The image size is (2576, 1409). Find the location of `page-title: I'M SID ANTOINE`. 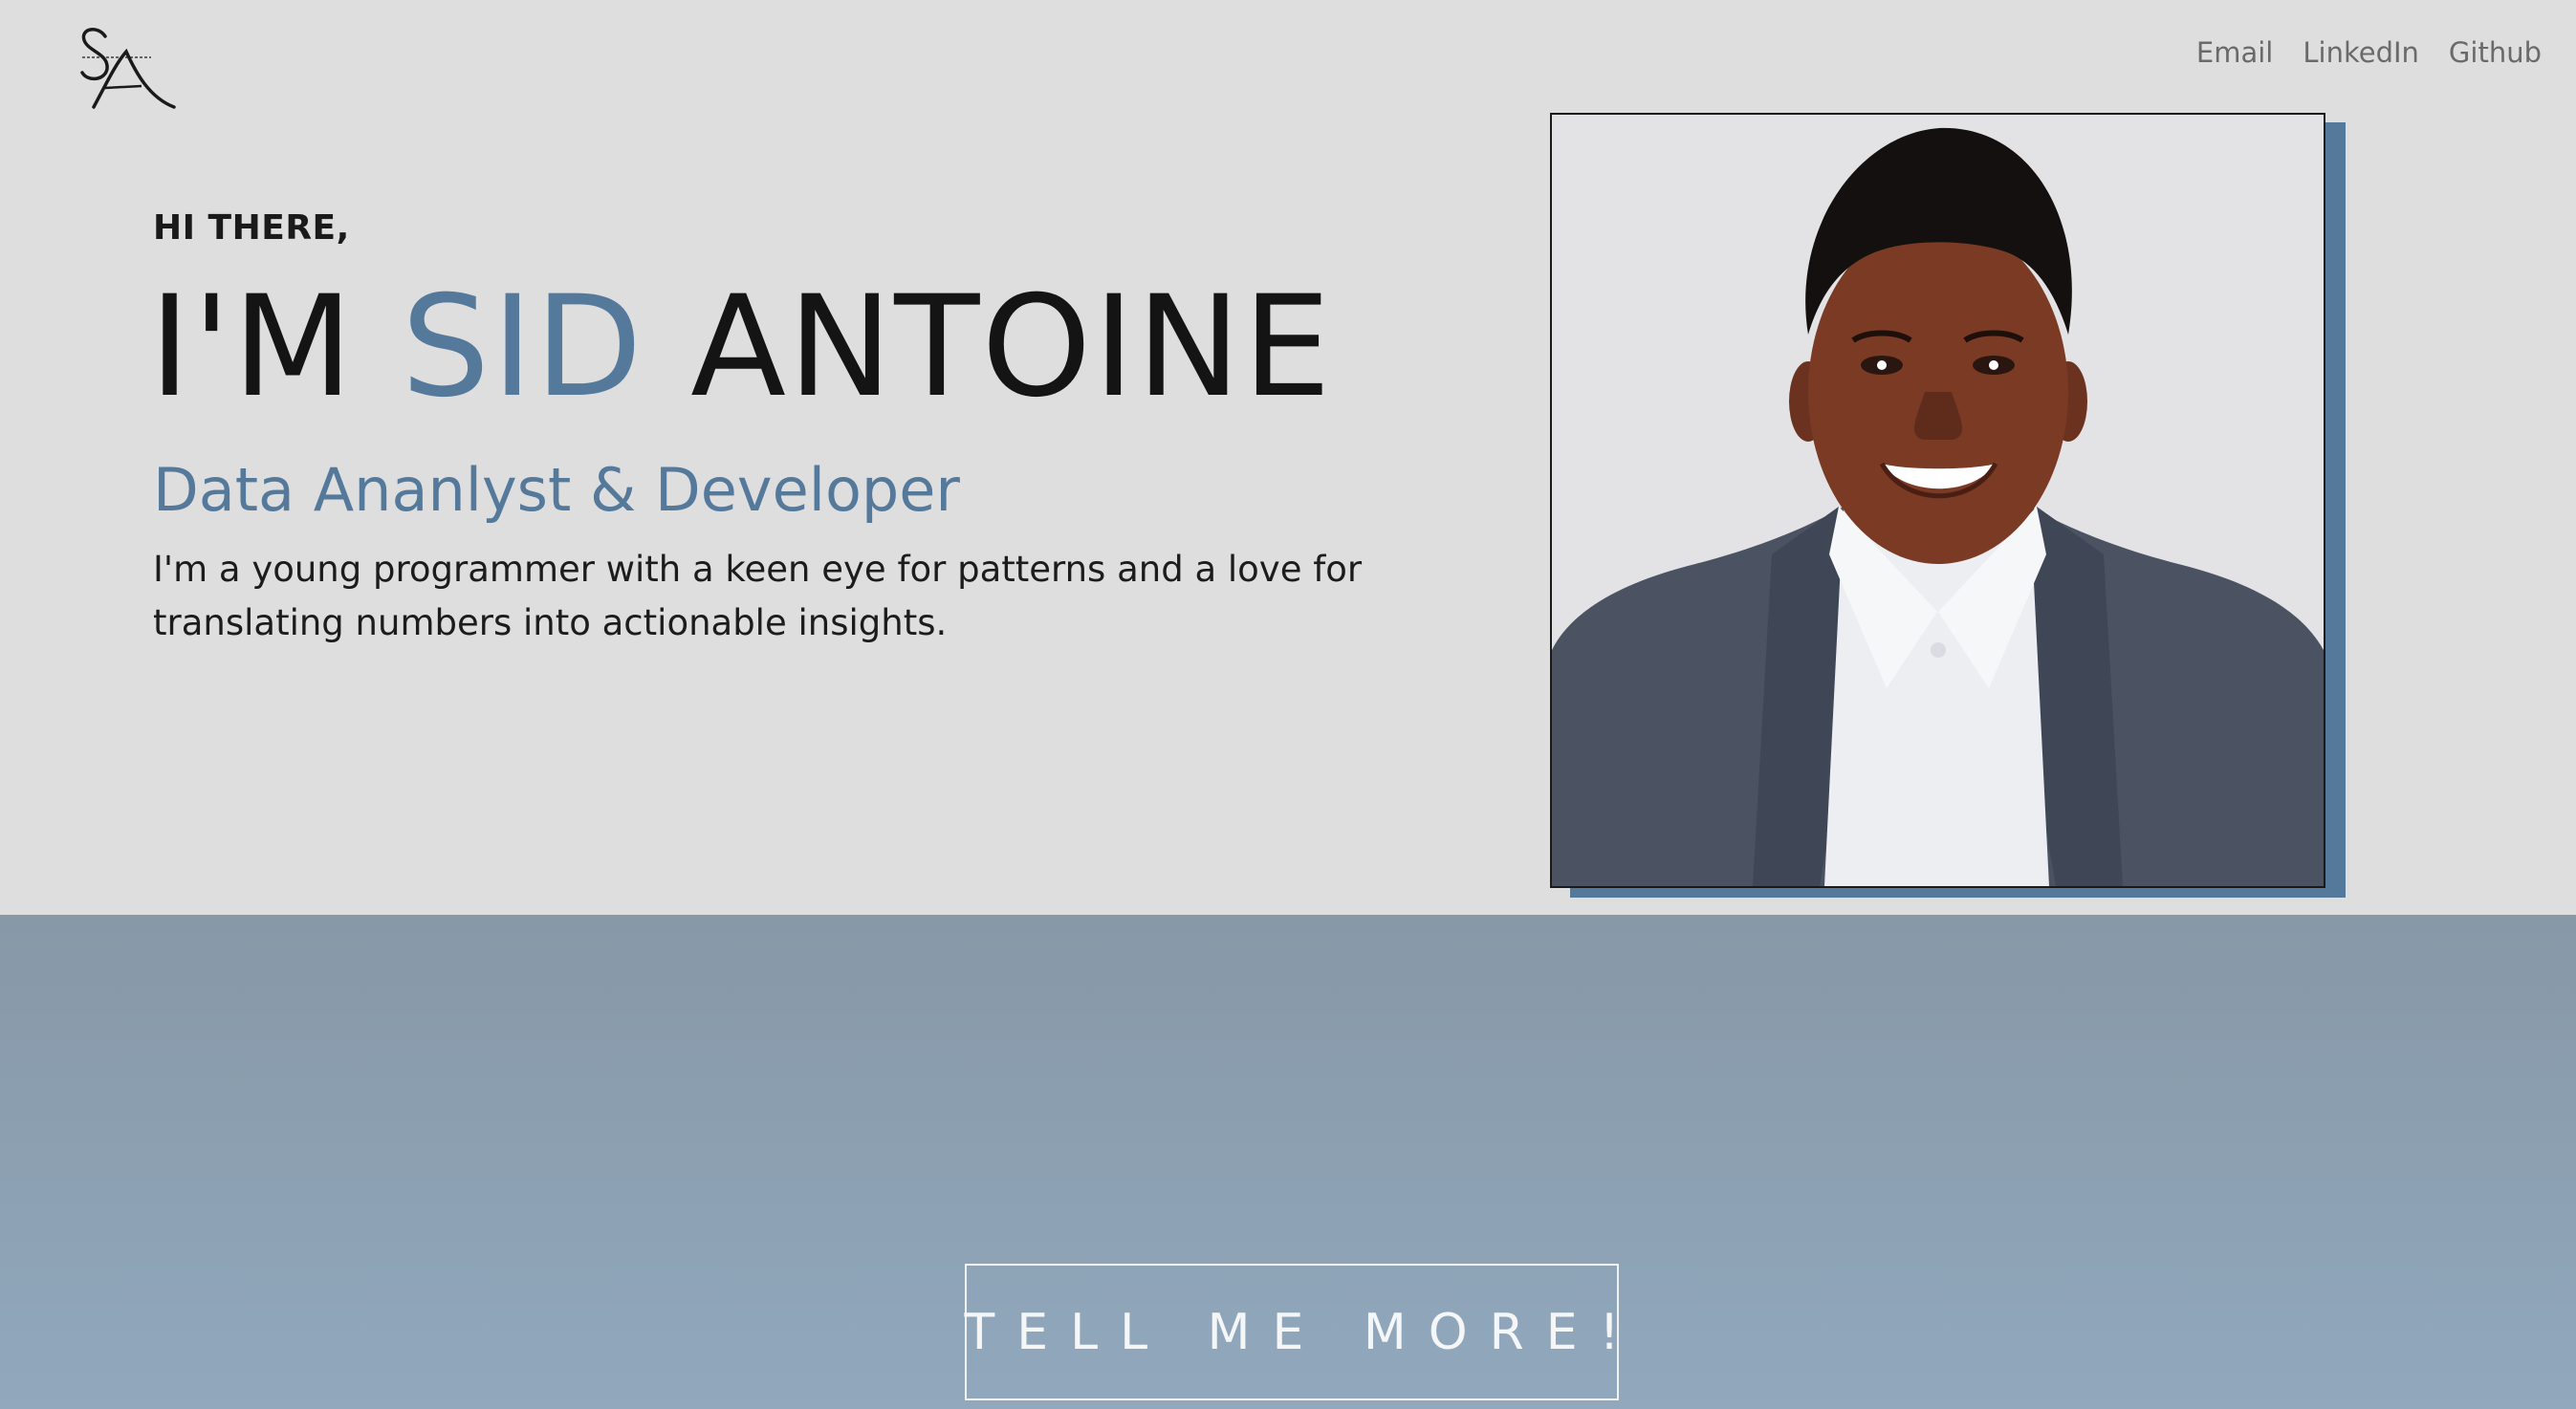

page-title: I'M SID ANTOINE is located at coordinates (741, 347).